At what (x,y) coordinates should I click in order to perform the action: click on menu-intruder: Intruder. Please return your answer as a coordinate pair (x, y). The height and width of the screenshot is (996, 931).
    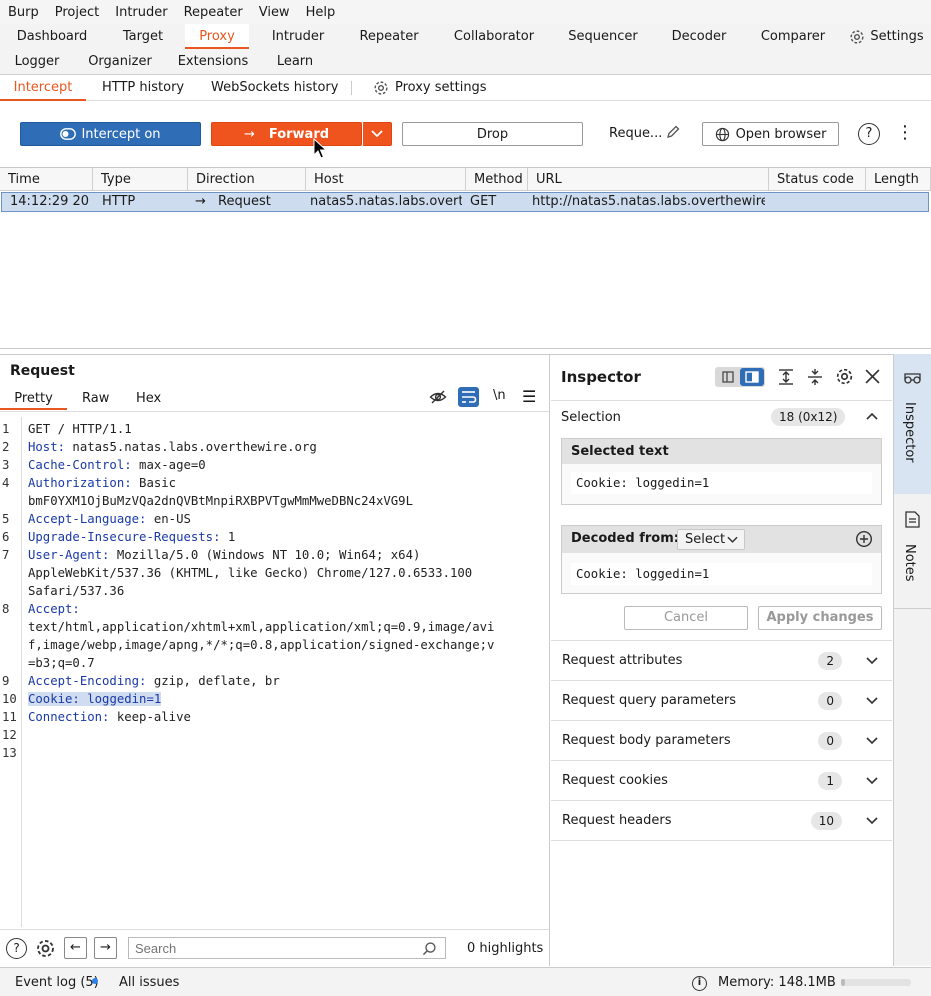
    Looking at the image, I should click on (141, 12).